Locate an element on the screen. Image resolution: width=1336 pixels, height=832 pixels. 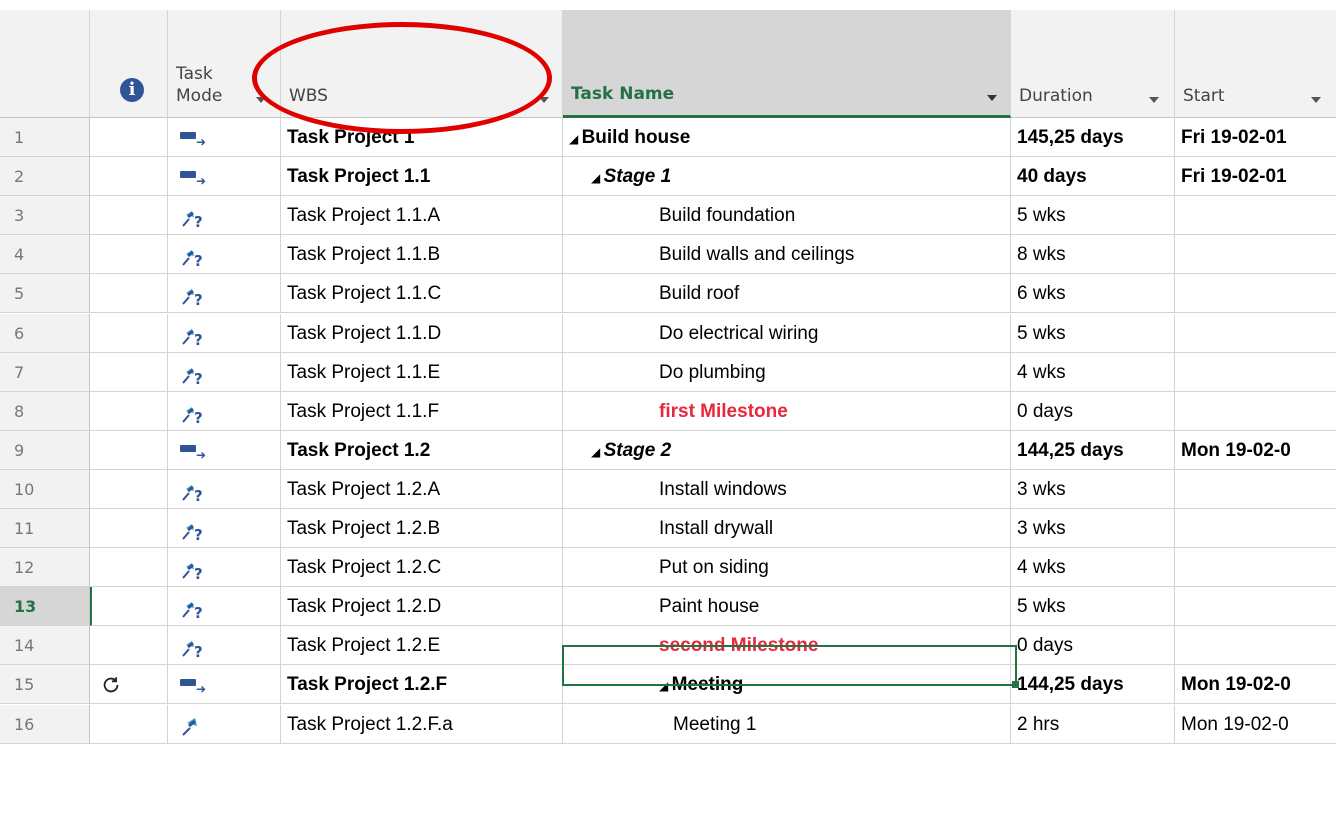
task-name-cell: ◢ Stage 1 is located at coordinates (787, 177).